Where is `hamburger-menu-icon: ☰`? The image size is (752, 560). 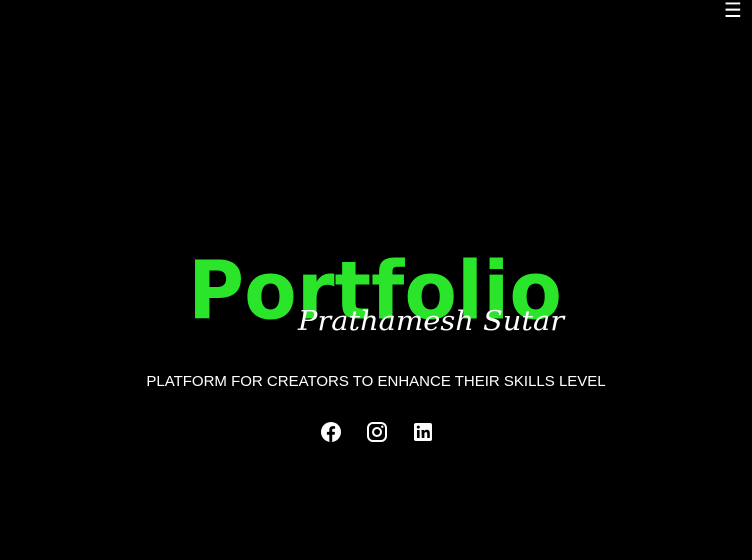 hamburger-menu-icon: ☰ is located at coordinates (733, 10).